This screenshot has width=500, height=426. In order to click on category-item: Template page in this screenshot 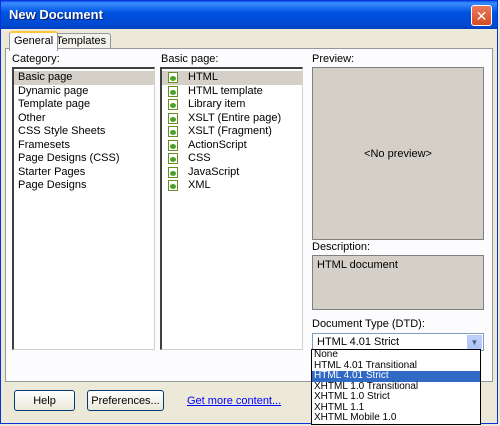, I will do `click(84, 105)`.